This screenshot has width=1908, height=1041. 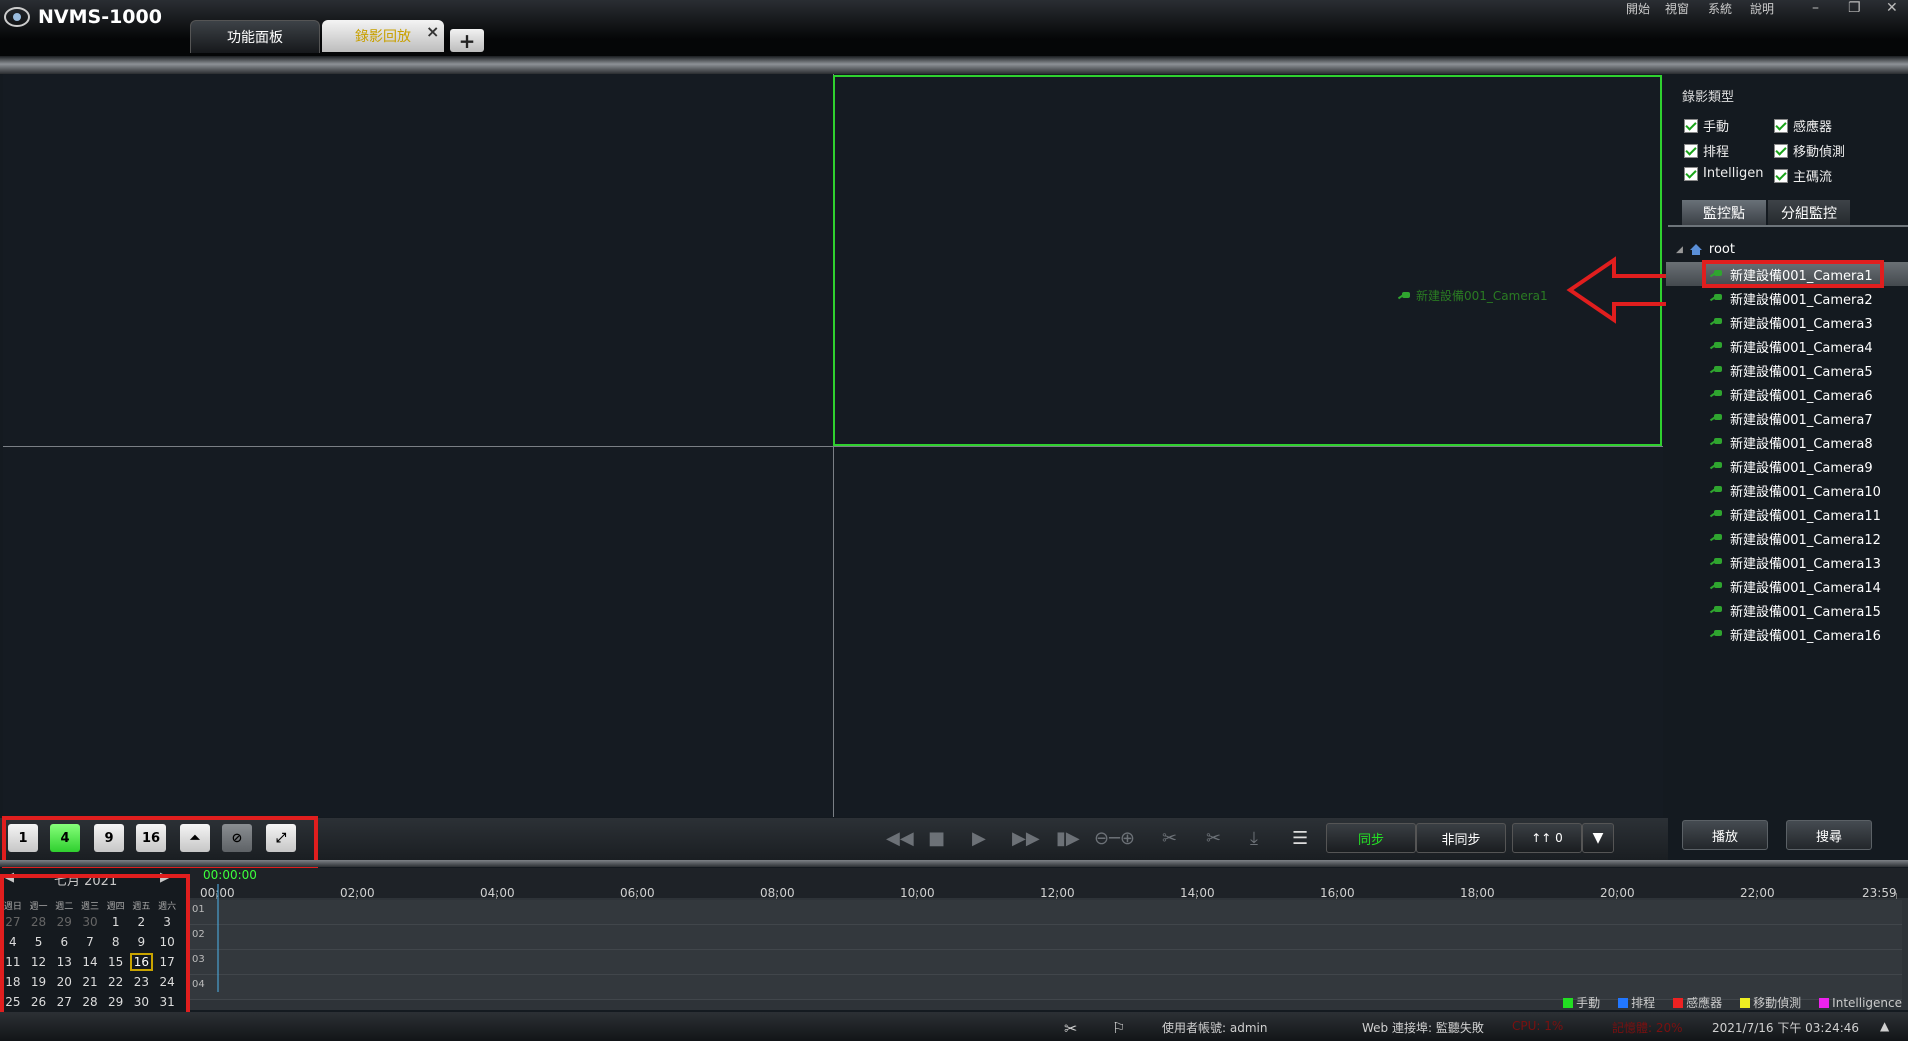 What do you see at coordinates (1805, 612) in the screenshot?
I see `camera-label: 新建設備001_Camera15` at bounding box center [1805, 612].